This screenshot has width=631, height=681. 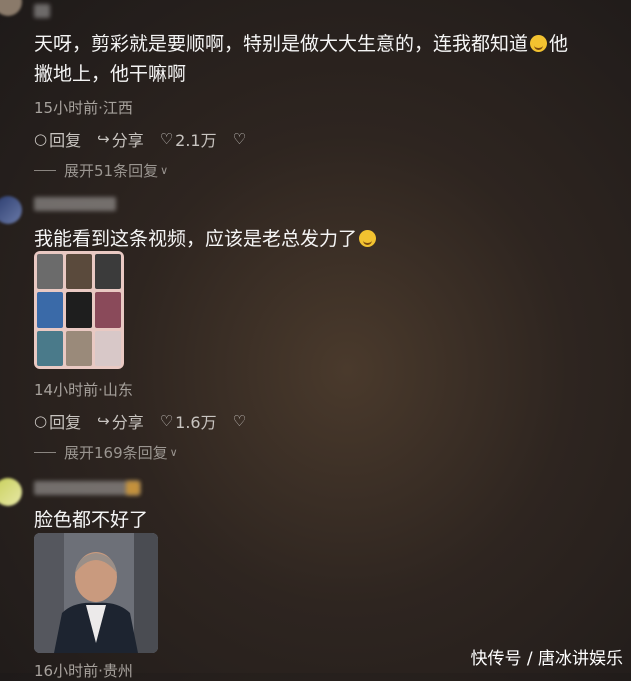 I want to click on expand-replies-button: 展开169条回复 ∨, so click(x=106, y=452).